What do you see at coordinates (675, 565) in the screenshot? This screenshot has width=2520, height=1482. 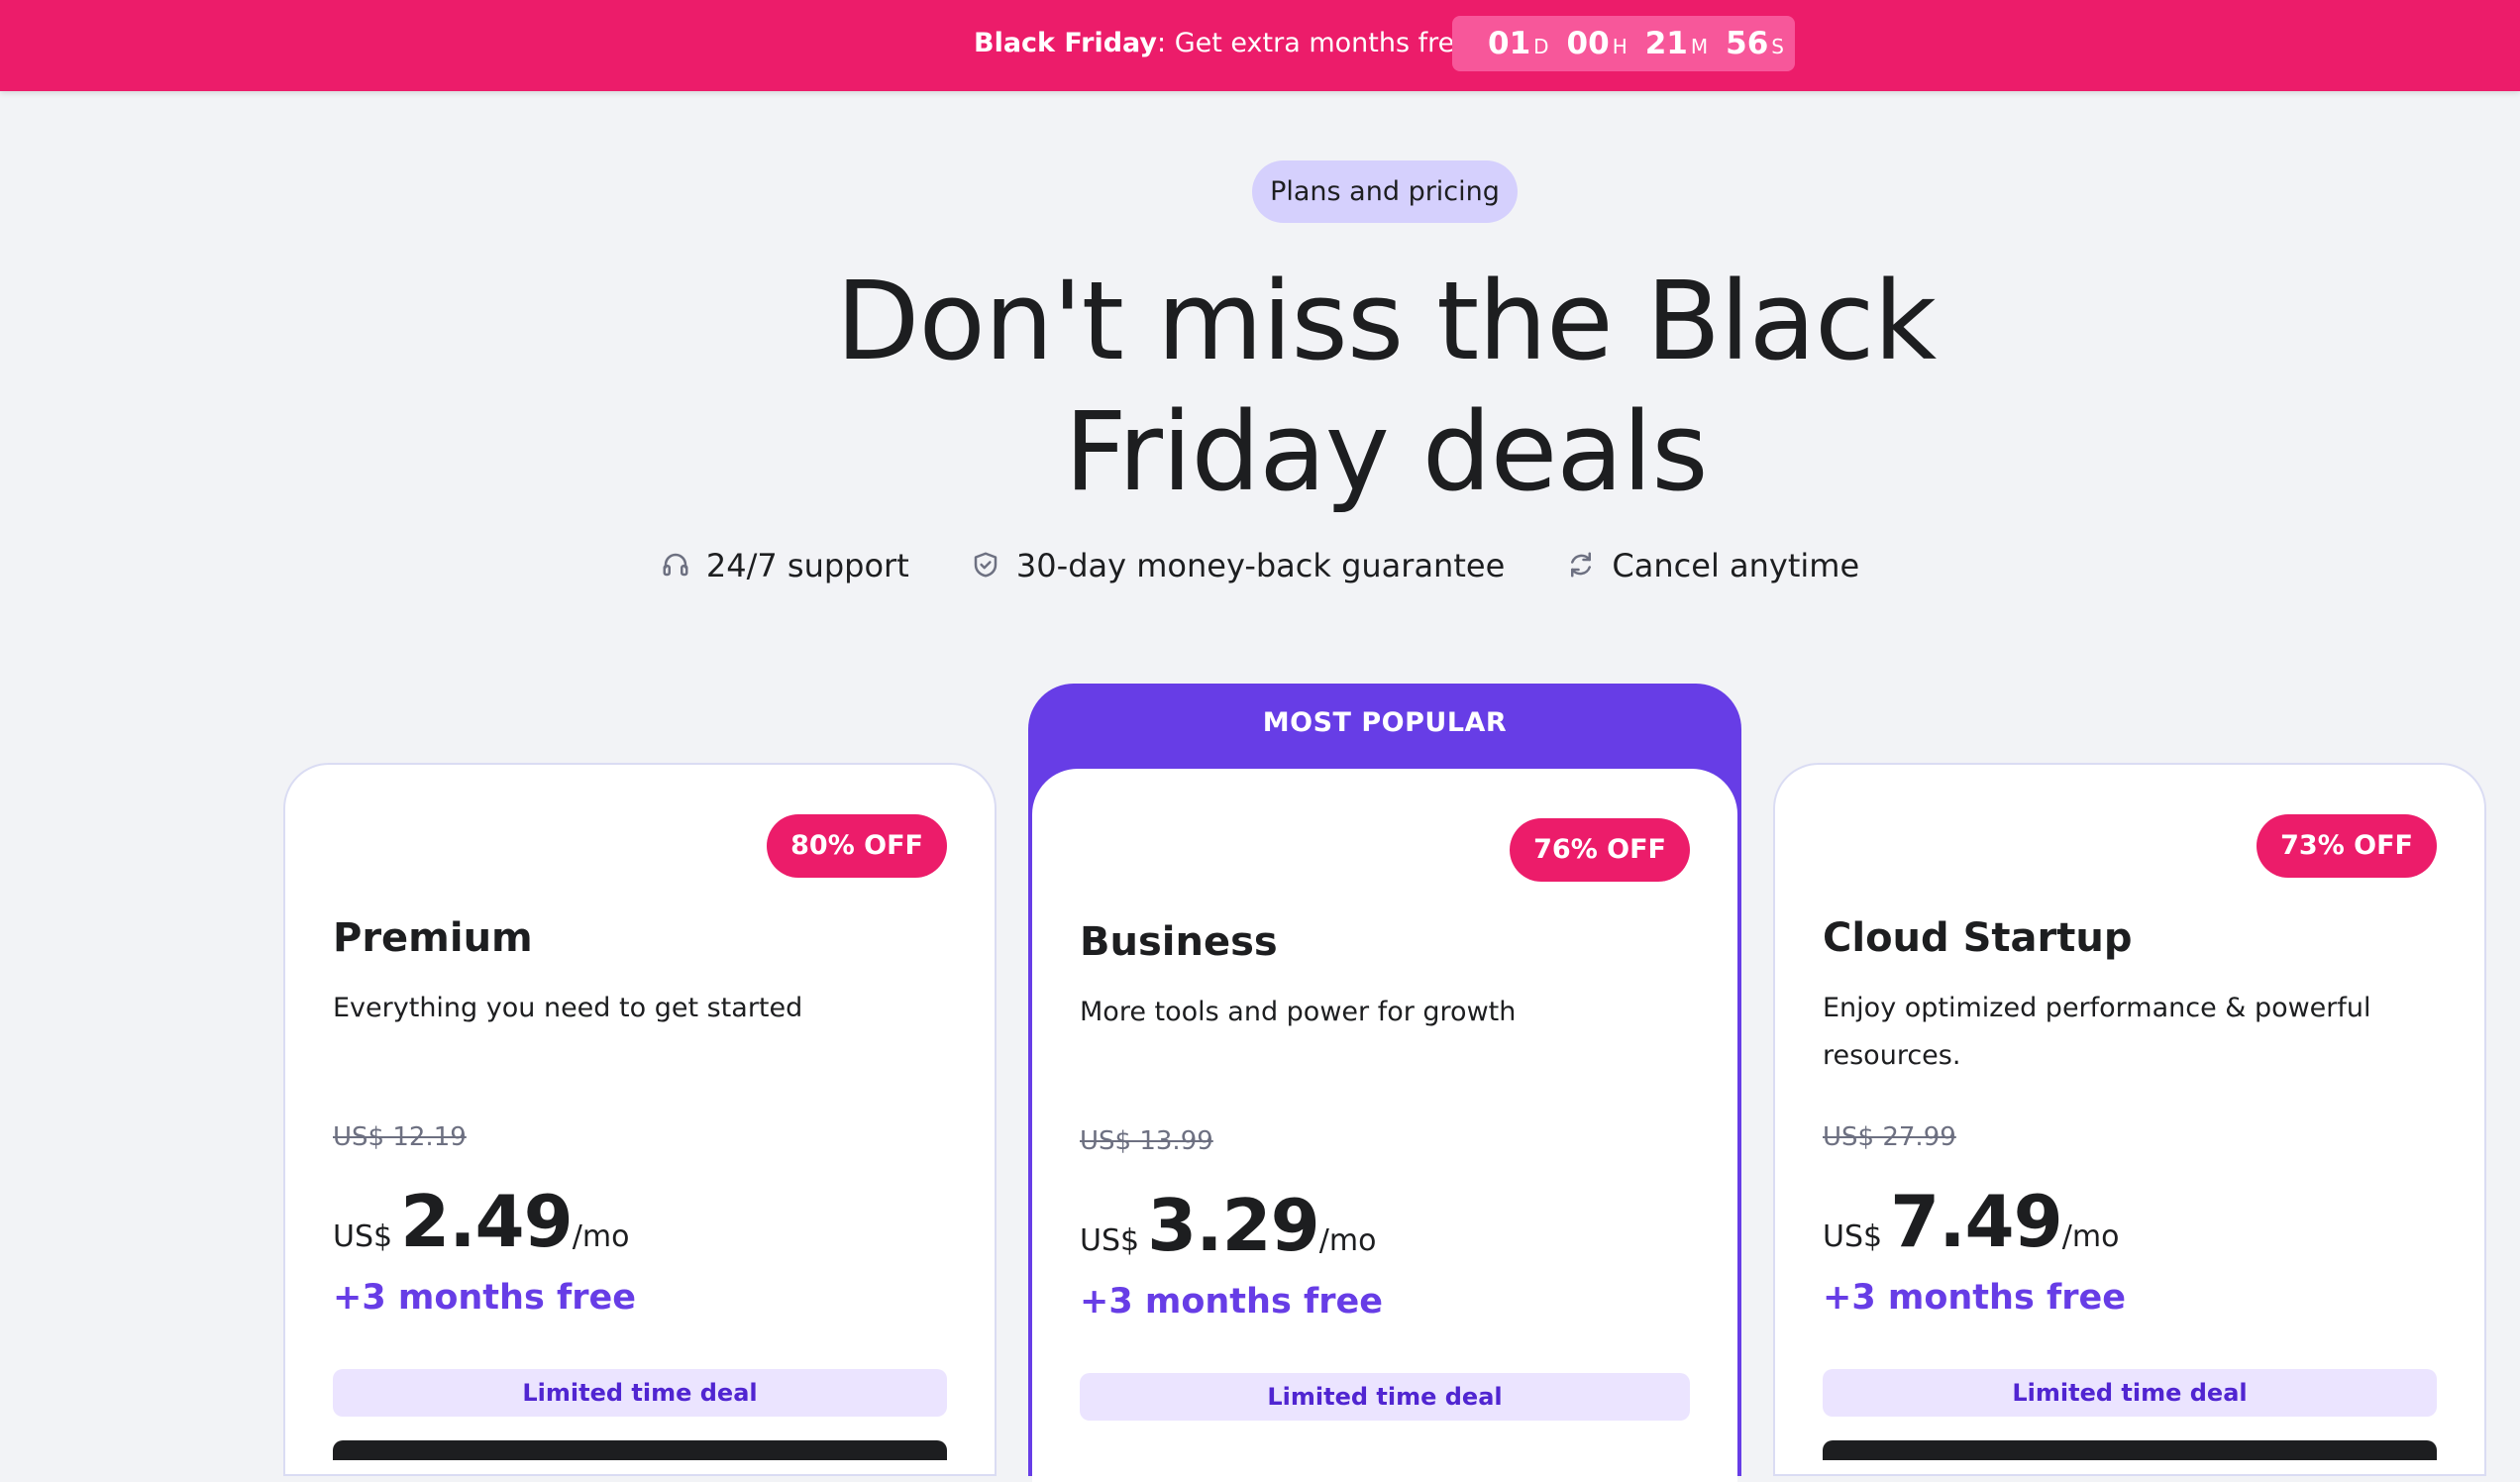 I see `headset-icon` at bounding box center [675, 565].